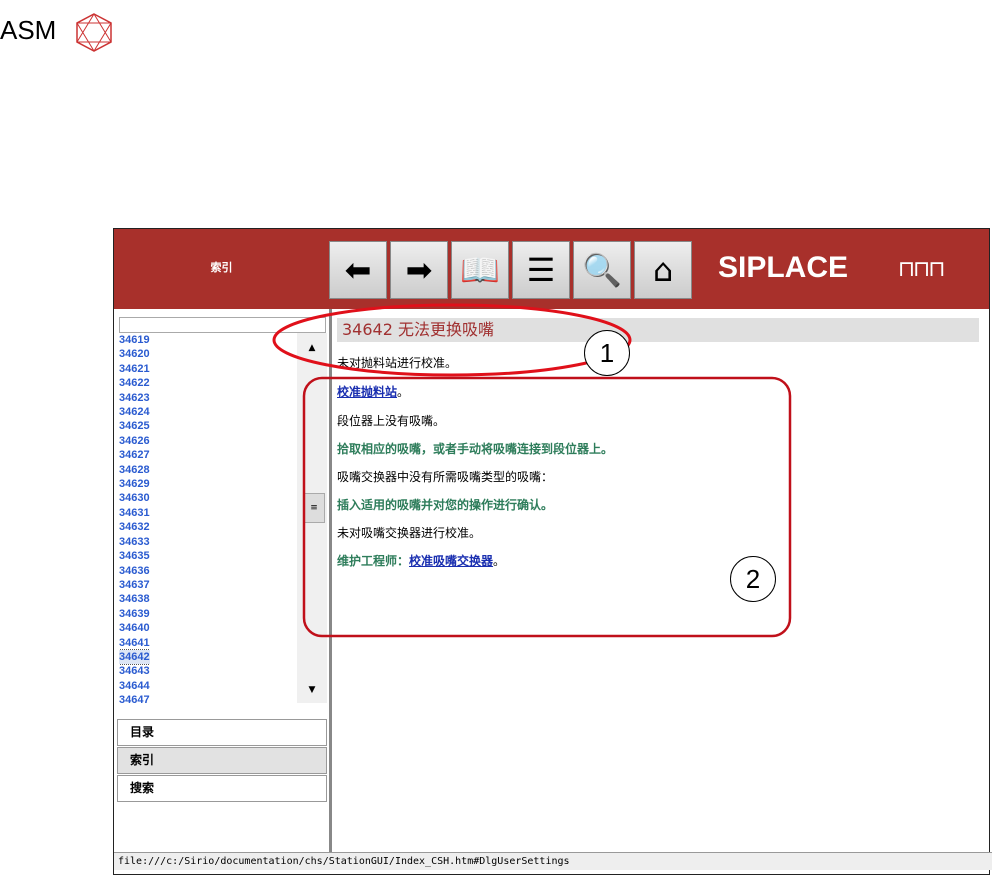 This screenshot has height=877, width=992. I want to click on annotation-marker-2: 2, so click(753, 579).